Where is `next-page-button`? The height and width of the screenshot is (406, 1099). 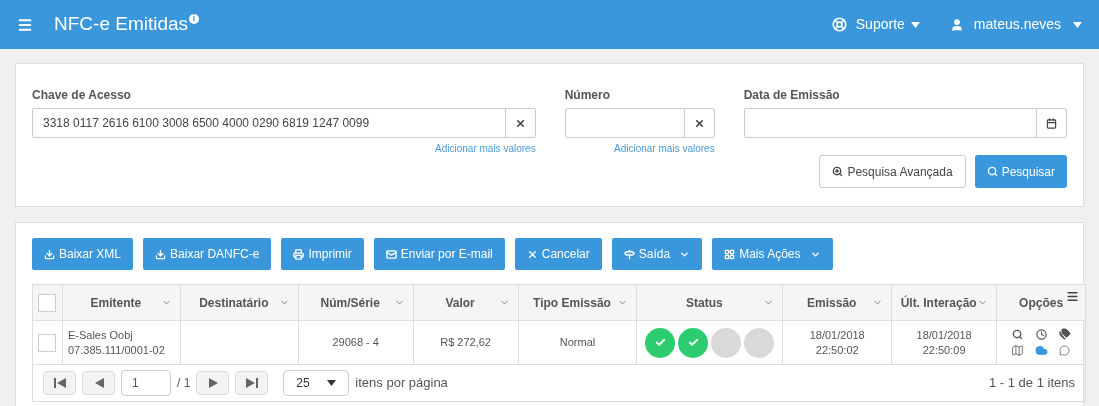
next-page-button is located at coordinates (213, 383).